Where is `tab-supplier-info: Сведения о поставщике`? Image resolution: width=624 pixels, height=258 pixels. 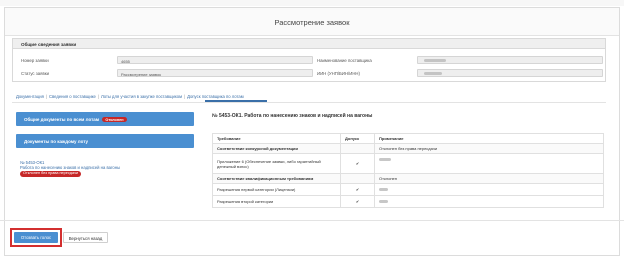 tab-supplier-info: Сведения о поставщике is located at coordinates (72, 96).